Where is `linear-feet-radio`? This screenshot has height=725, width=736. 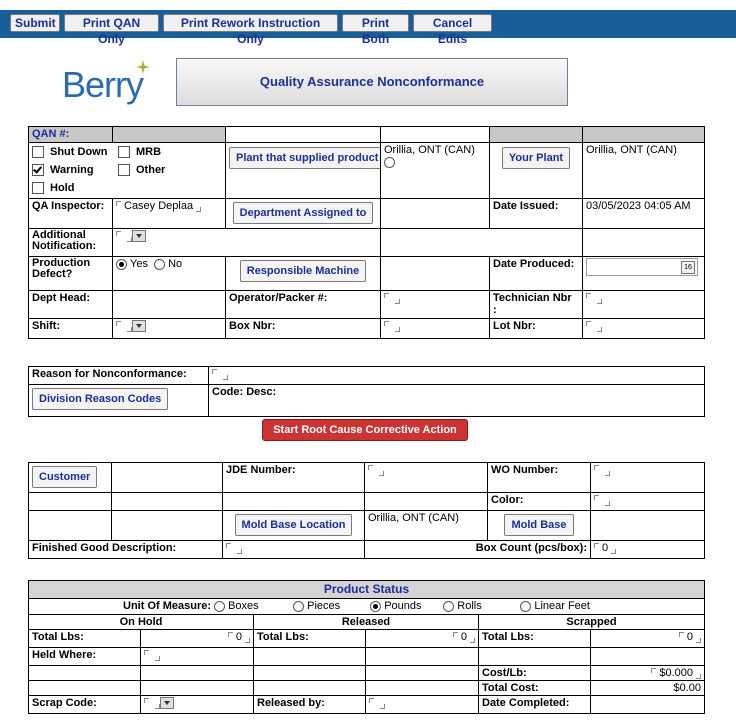
linear-feet-radio is located at coordinates (526, 606).